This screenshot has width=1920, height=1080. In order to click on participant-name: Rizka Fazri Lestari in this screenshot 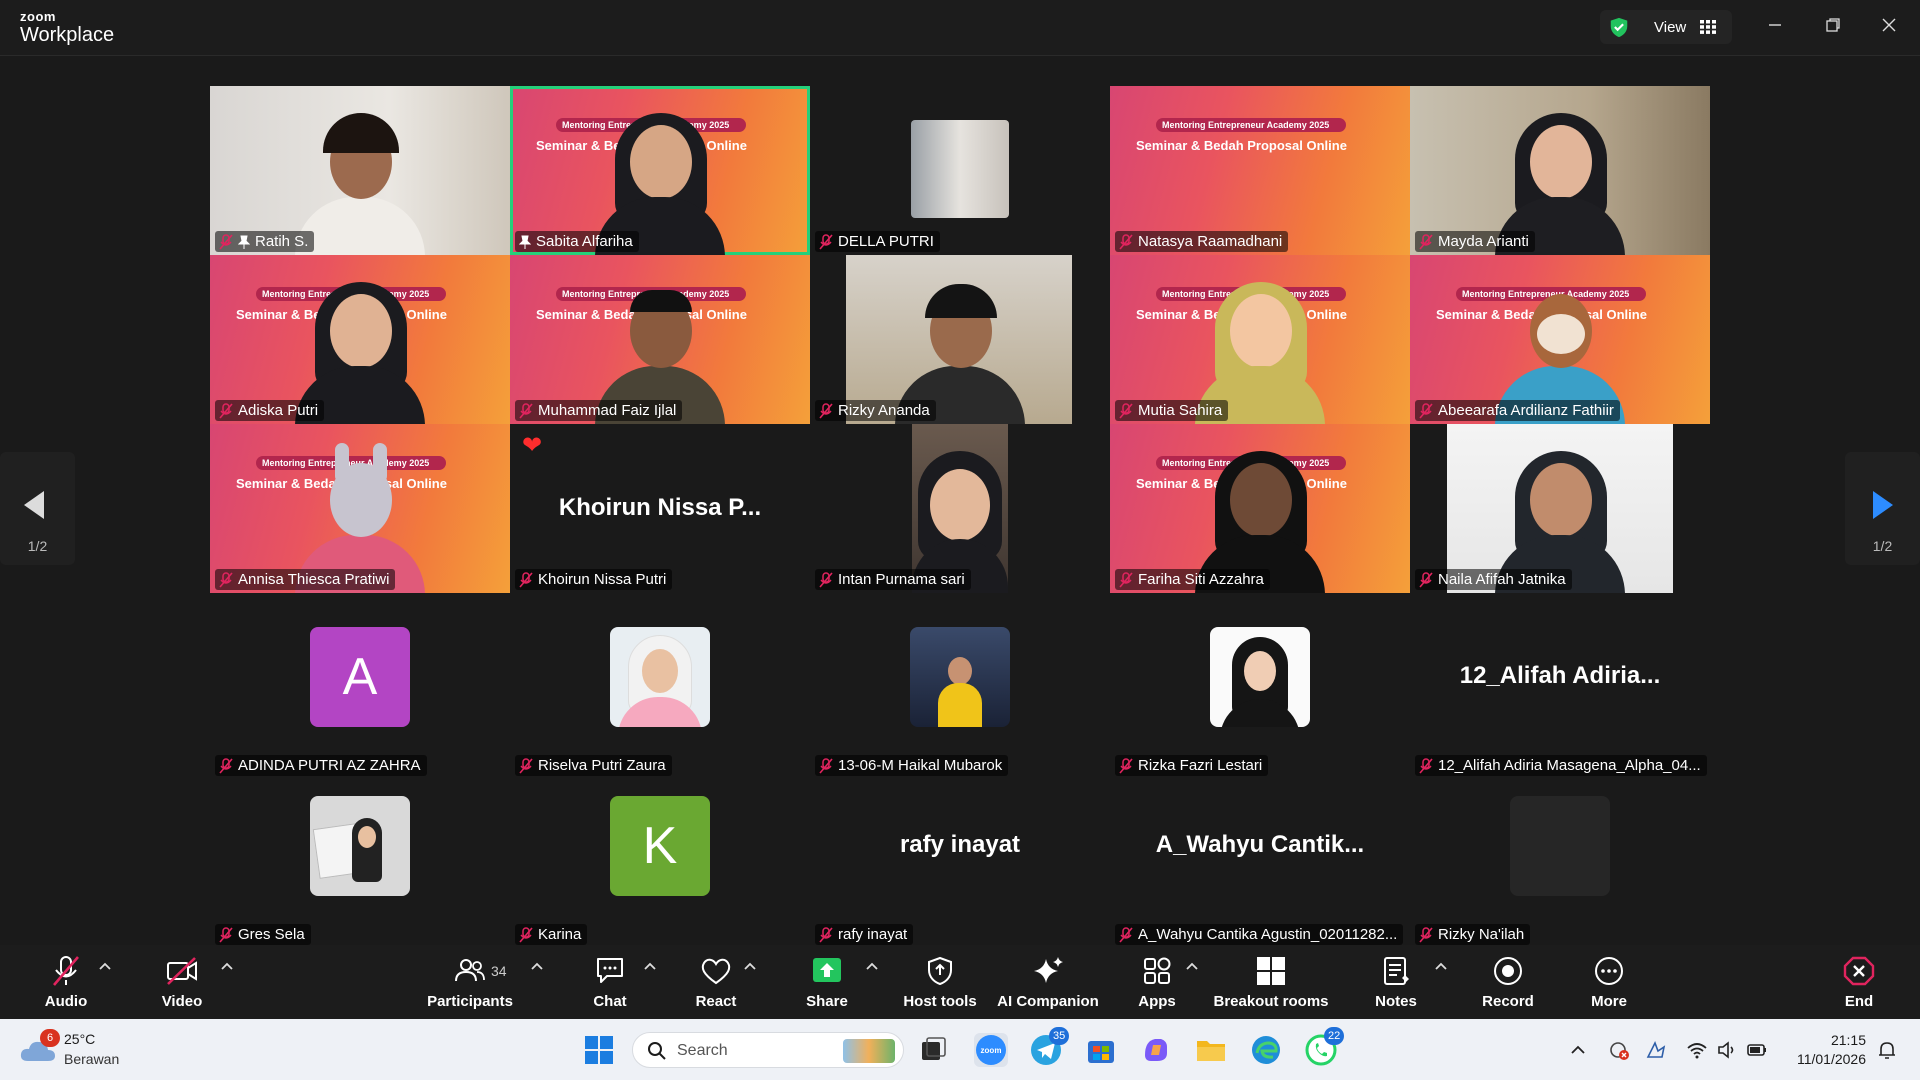, I will do `click(1200, 765)`.